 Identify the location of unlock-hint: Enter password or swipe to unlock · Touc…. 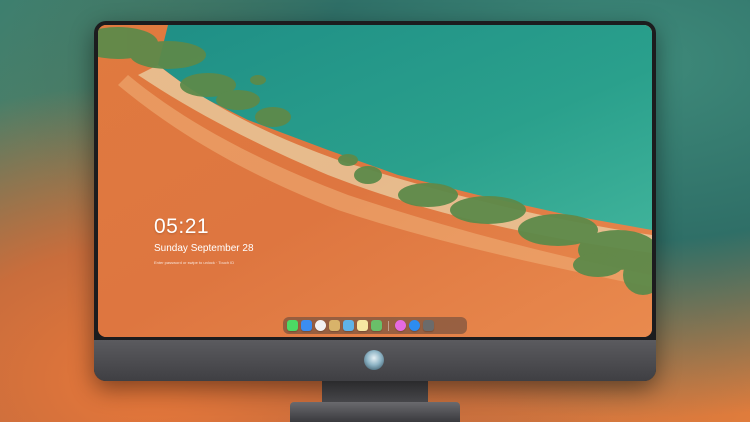
(194, 262).